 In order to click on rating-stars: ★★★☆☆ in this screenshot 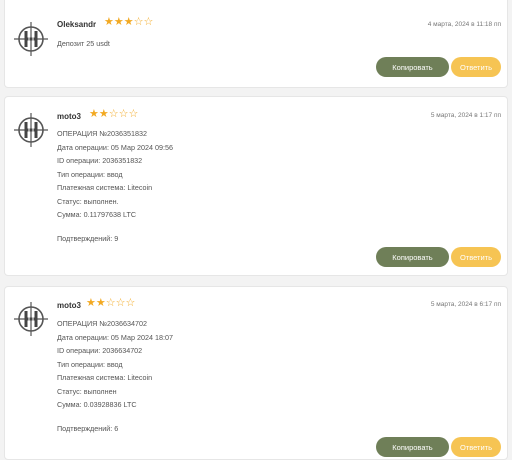, I will do `click(128, 22)`.